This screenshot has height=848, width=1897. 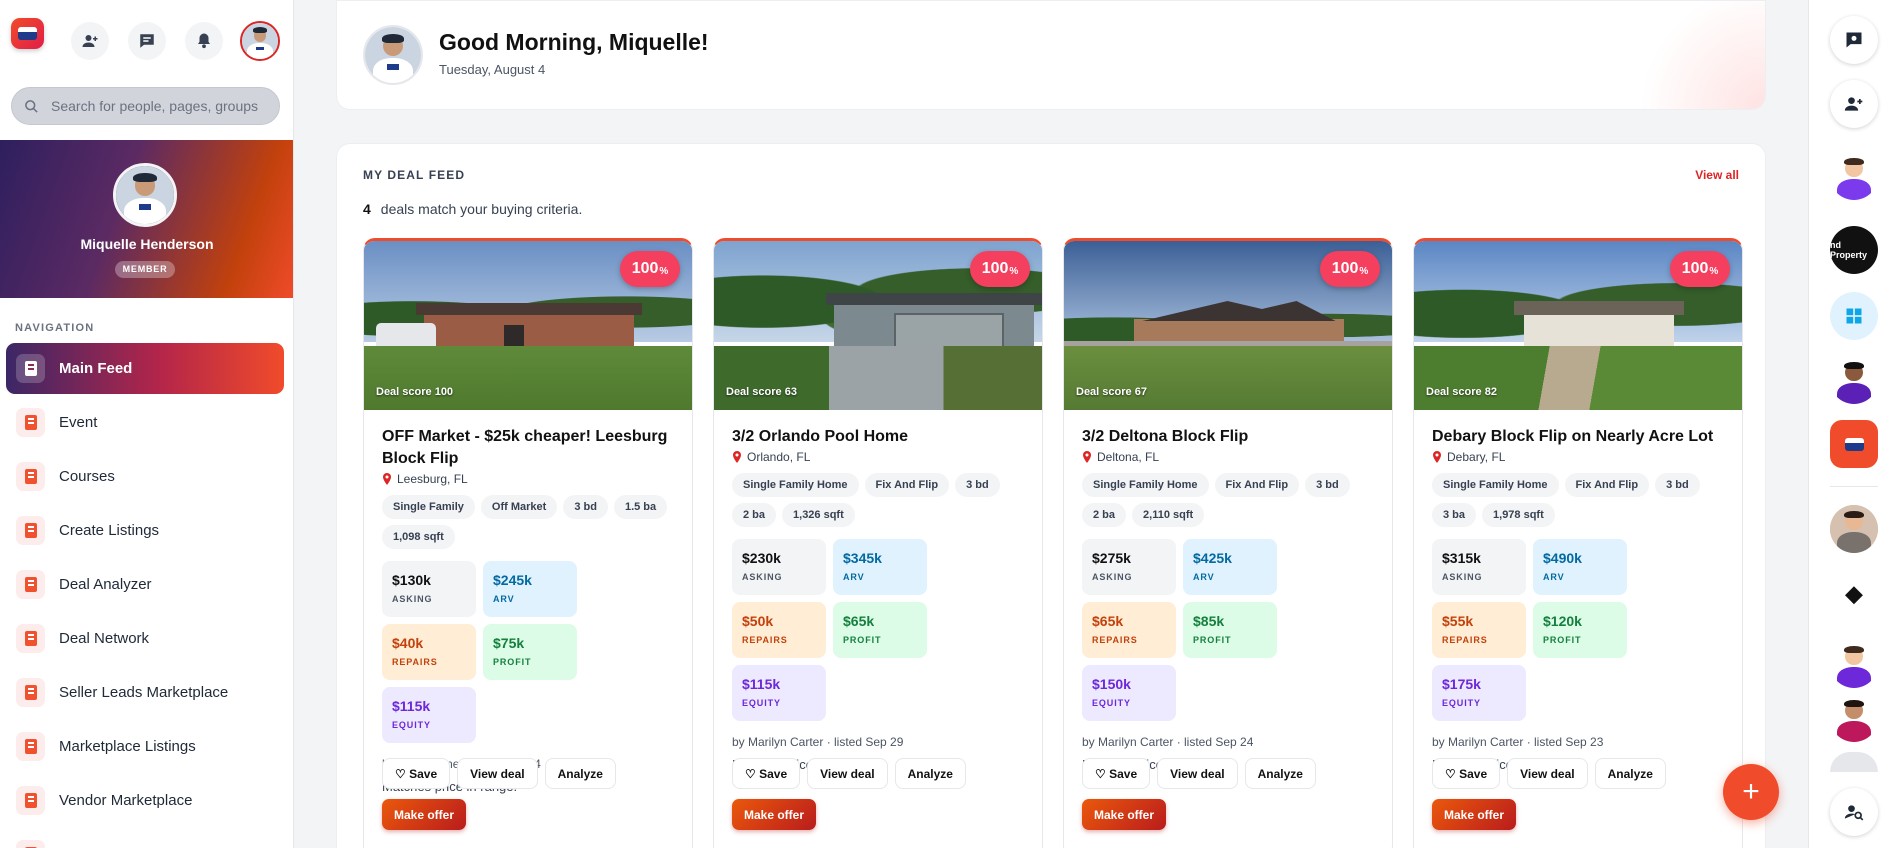 What do you see at coordinates (1479, 630) in the screenshot?
I see `stat-repairs: $55k REPAIRS` at bounding box center [1479, 630].